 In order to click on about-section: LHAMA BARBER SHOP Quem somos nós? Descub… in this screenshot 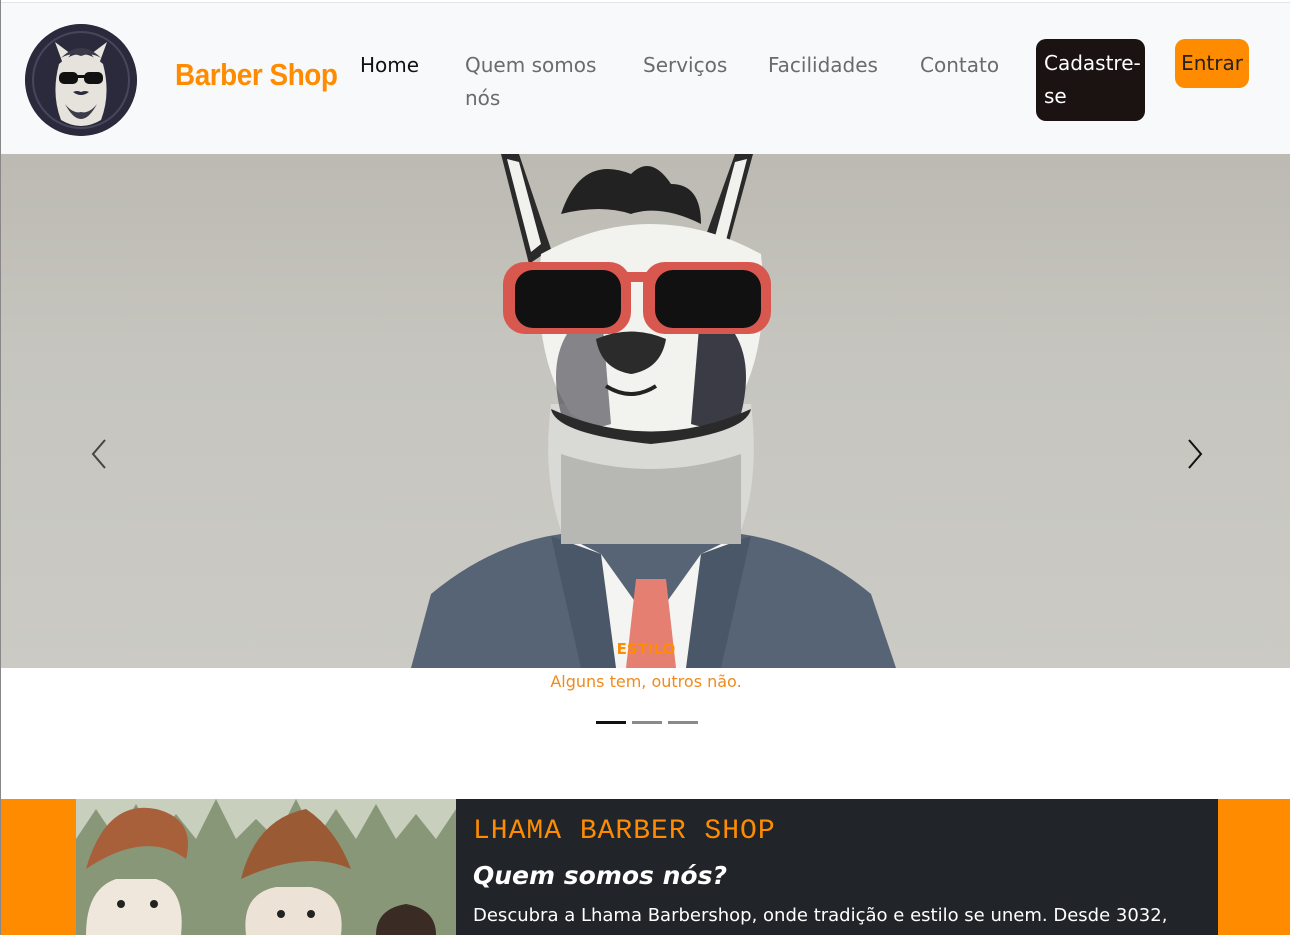, I will do `click(645, 867)`.